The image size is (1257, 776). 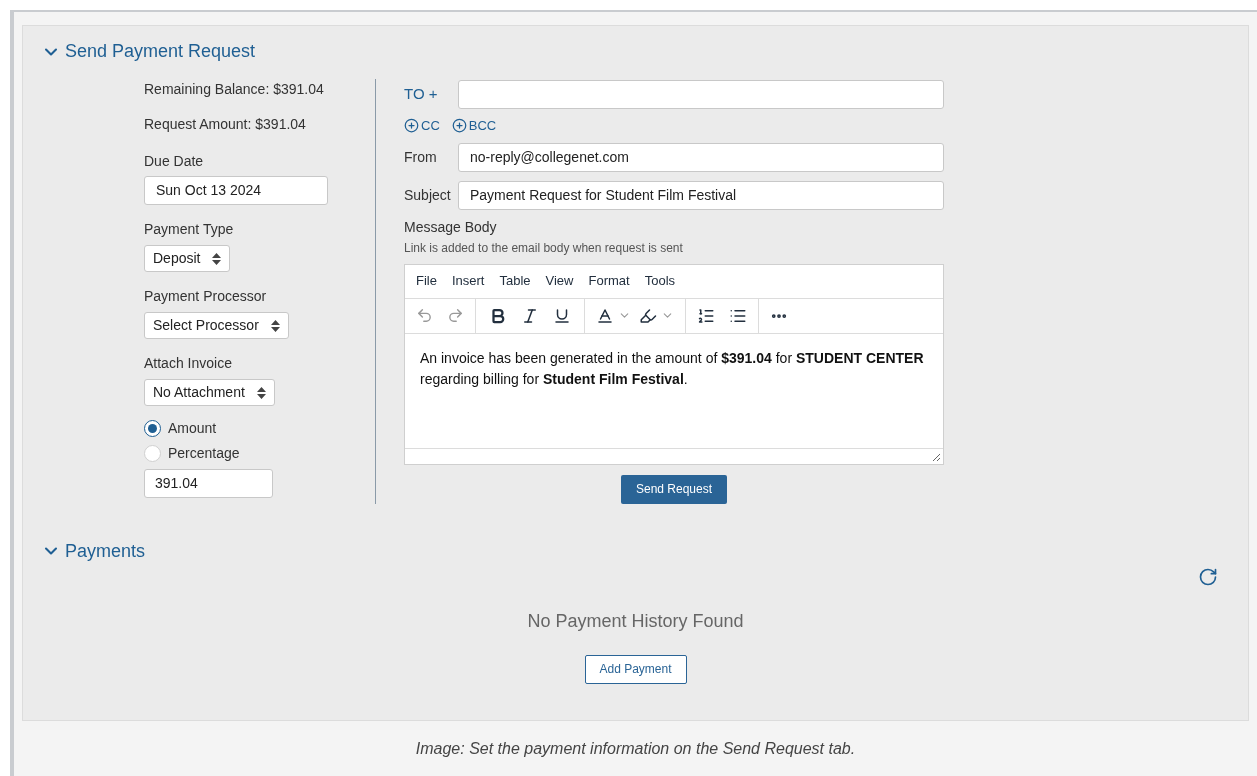 I want to click on field-label: From, so click(x=421, y=157).